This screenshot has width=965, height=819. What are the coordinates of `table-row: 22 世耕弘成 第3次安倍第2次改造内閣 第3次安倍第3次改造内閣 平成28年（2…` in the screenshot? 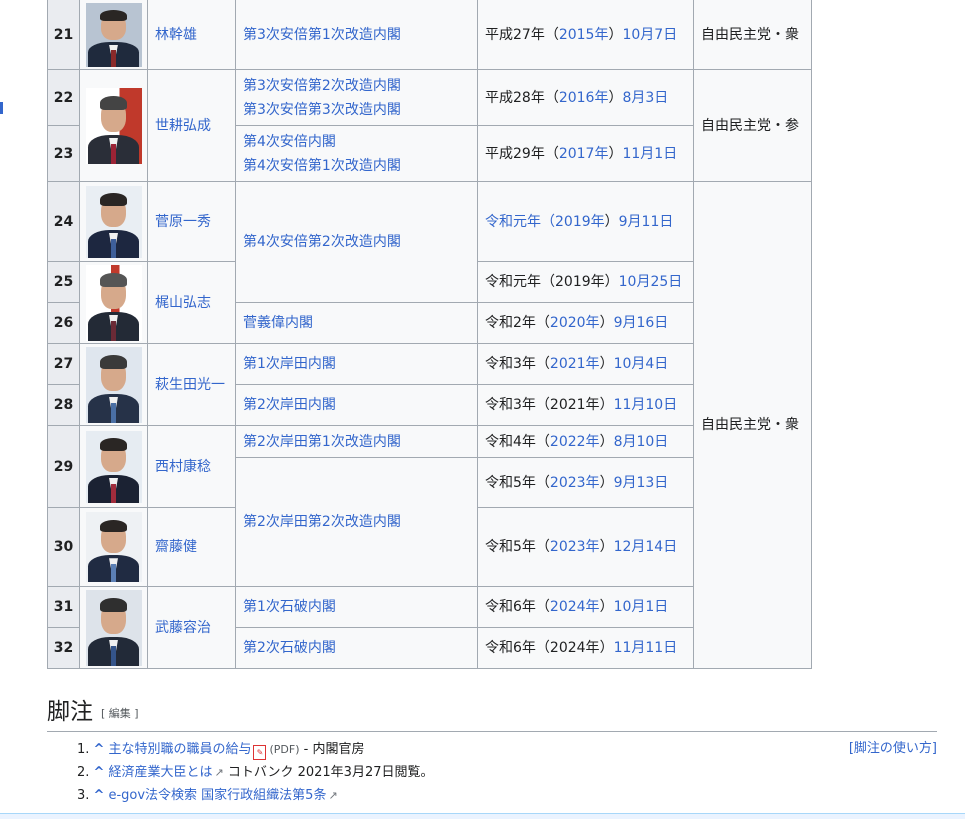 It's located at (429, 125).